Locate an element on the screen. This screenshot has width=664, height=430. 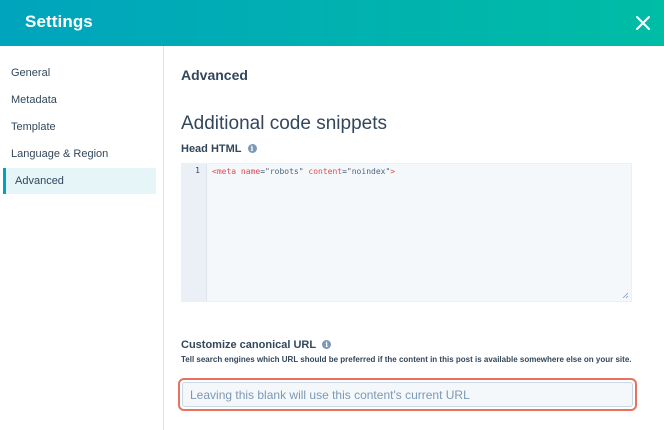
canonical-url-input is located at coordinates (407, 394).